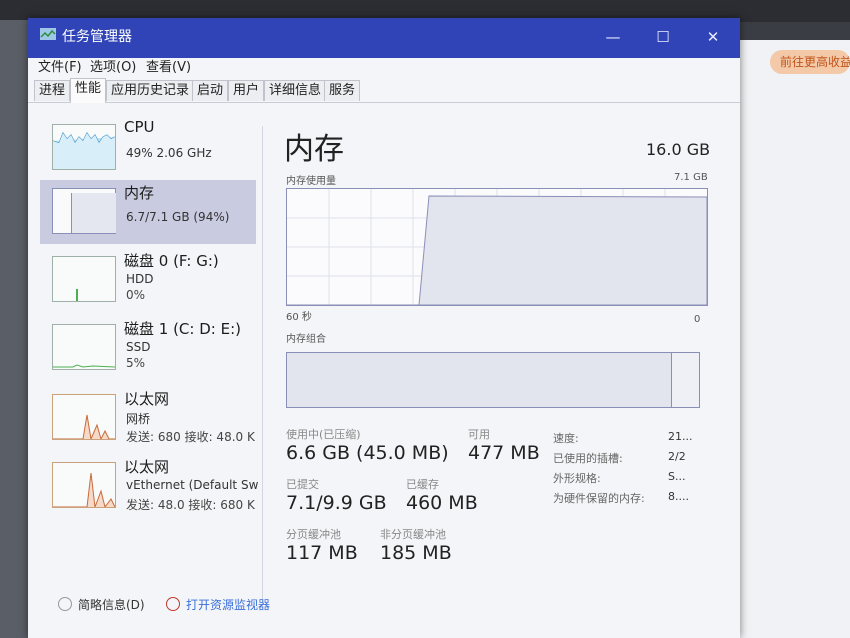  I want to click on sidebar-item-sub: SSD, so click(138, 347).